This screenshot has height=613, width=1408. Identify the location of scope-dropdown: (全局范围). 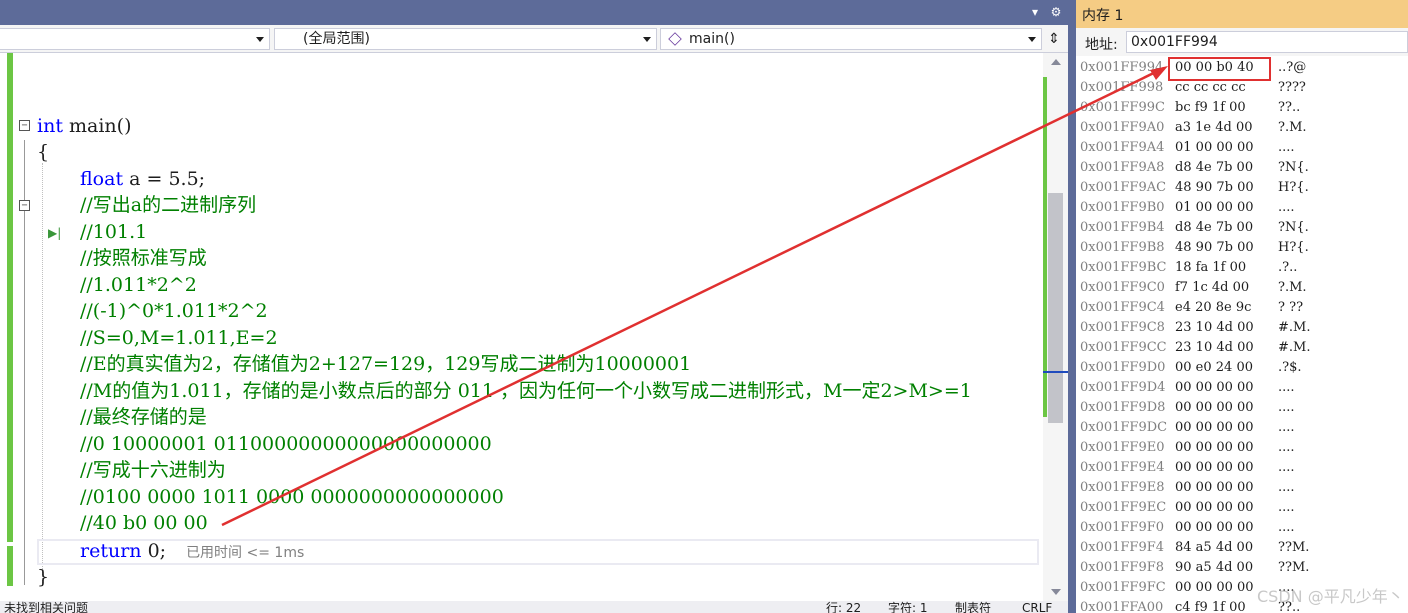
(465, 39).